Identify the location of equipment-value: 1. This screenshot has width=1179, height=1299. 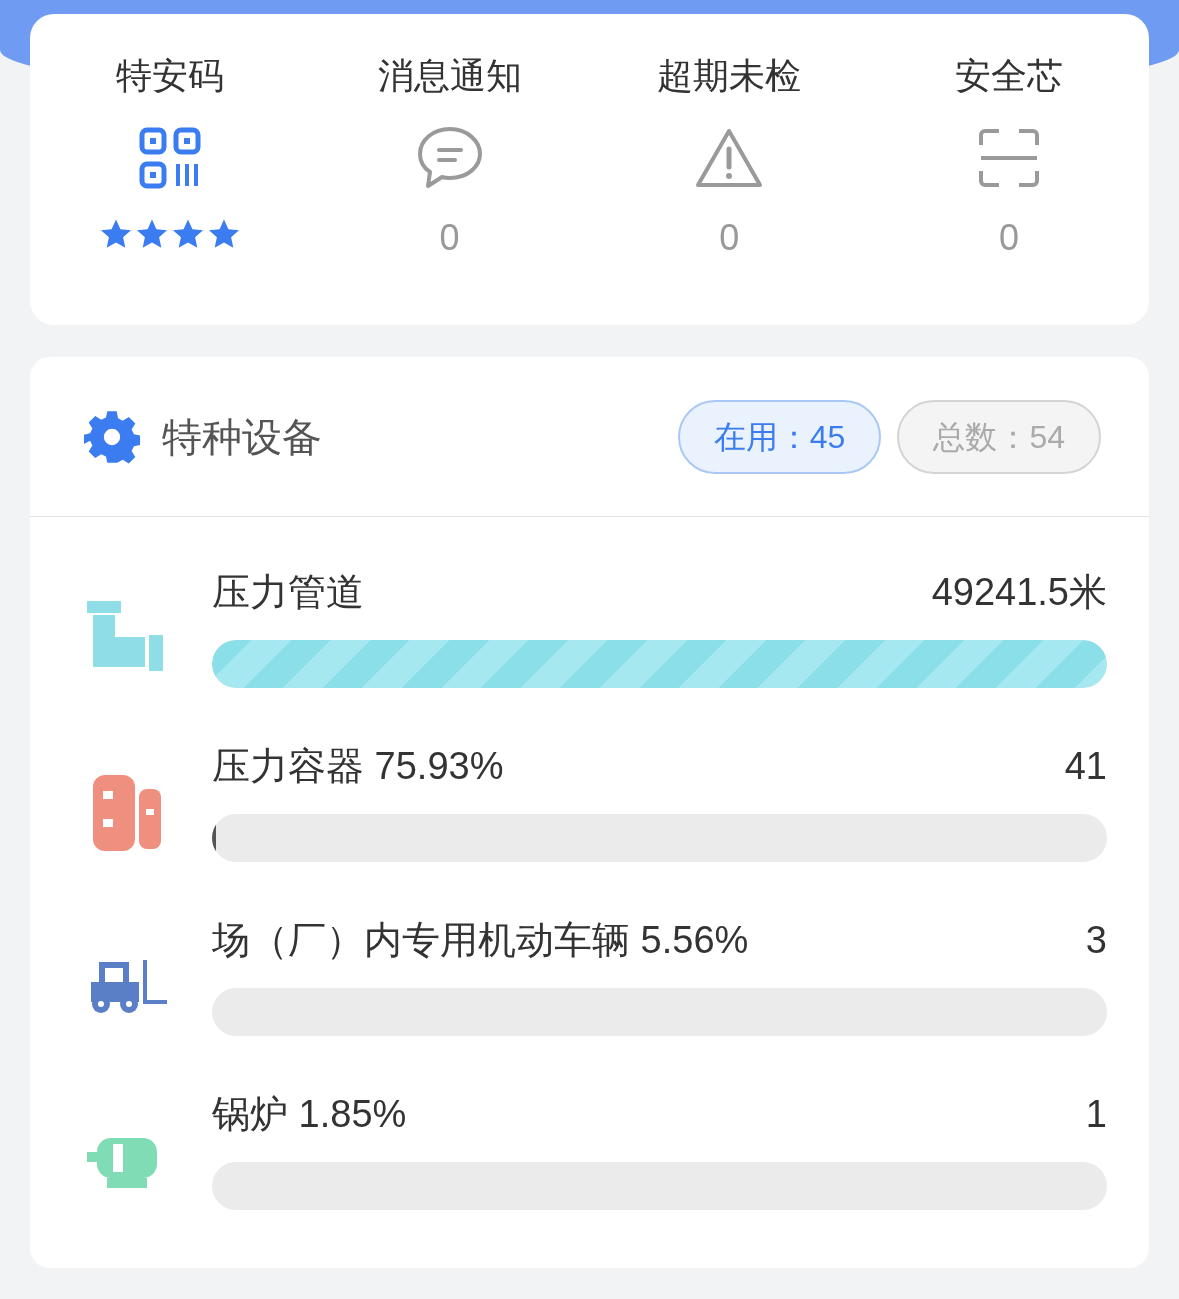
(1096, 1114).